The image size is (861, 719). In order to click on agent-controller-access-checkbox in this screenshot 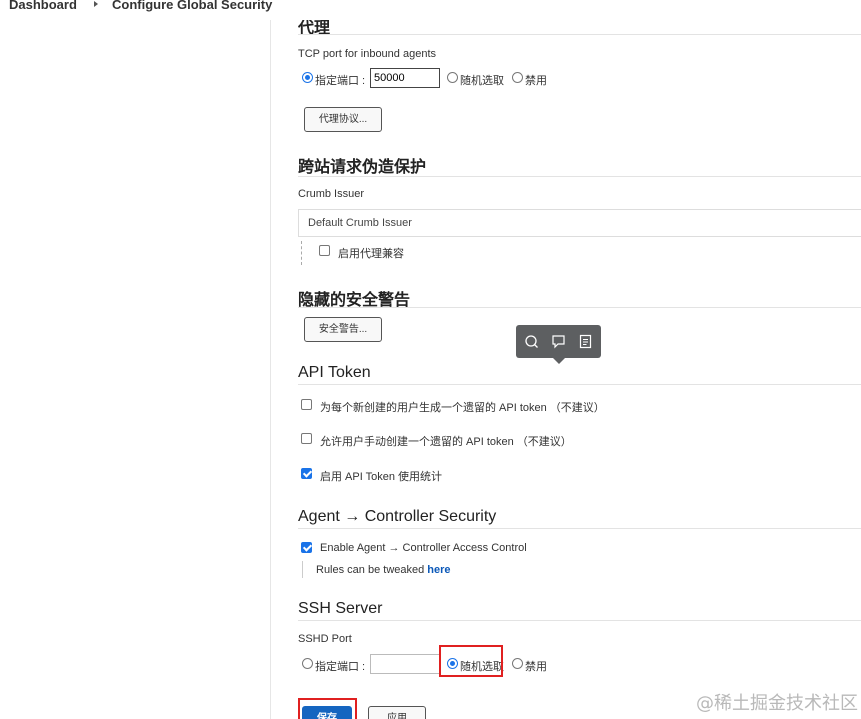, I will do `click(306, 547)`.